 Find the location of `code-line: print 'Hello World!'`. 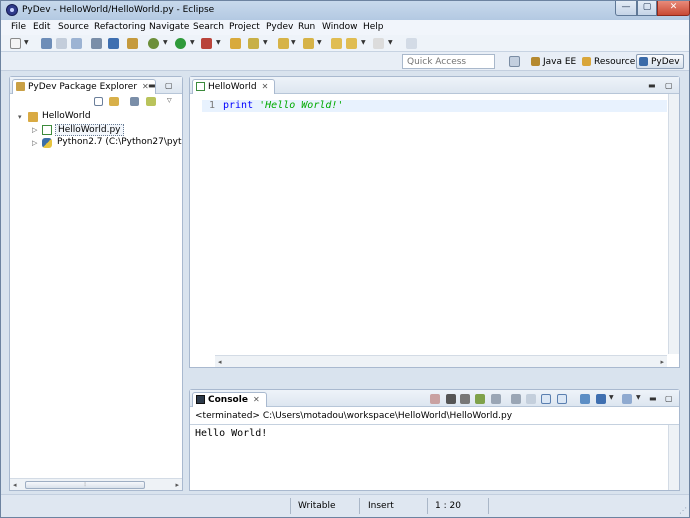

code-line: print 'Hello World!' is located at coordinates (283, 105).